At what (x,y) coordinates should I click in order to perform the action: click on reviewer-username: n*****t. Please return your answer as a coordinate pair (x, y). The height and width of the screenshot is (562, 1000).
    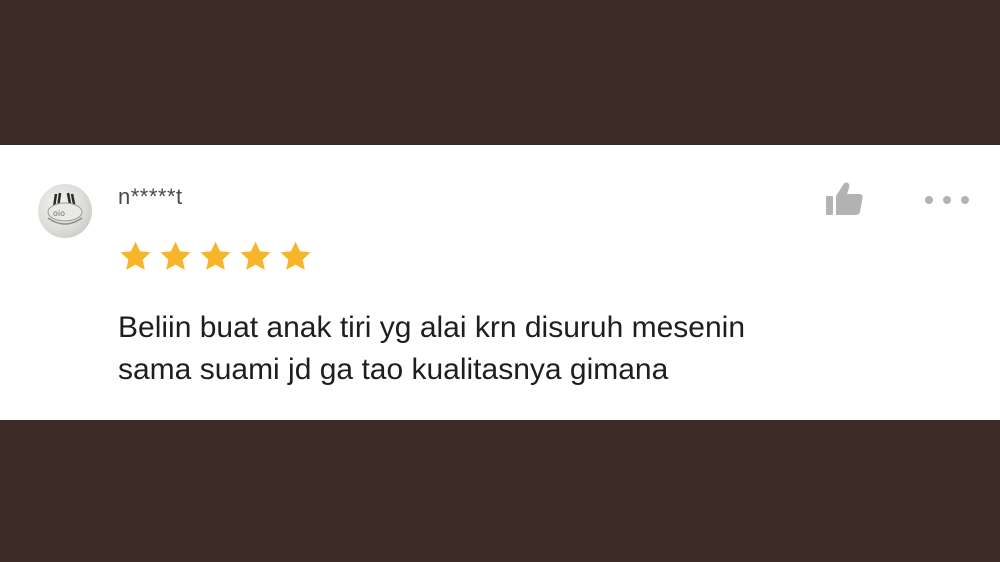
    Looking at the image, I should click on (150, 196).